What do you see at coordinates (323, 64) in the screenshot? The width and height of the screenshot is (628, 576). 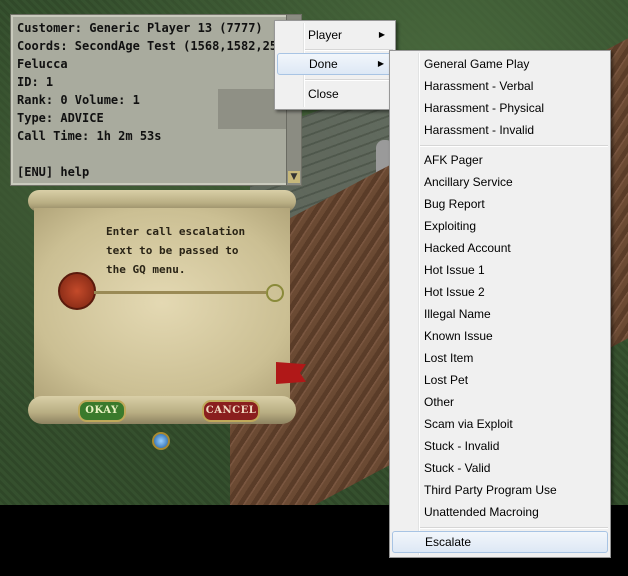 I see `menu-item-label: Done` at bounding box center [323, 64].